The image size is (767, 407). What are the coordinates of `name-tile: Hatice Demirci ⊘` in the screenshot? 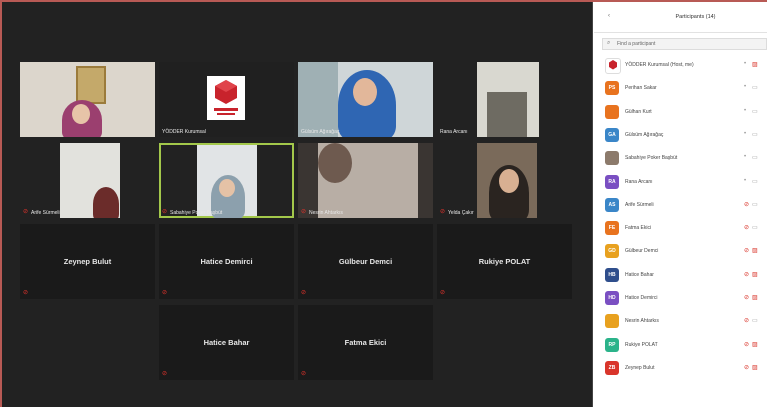 It's located at (226, 261).